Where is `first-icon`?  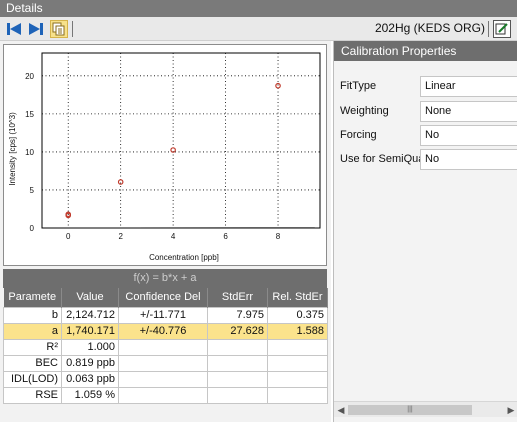 first-icon is located at coordinates (14, 29).